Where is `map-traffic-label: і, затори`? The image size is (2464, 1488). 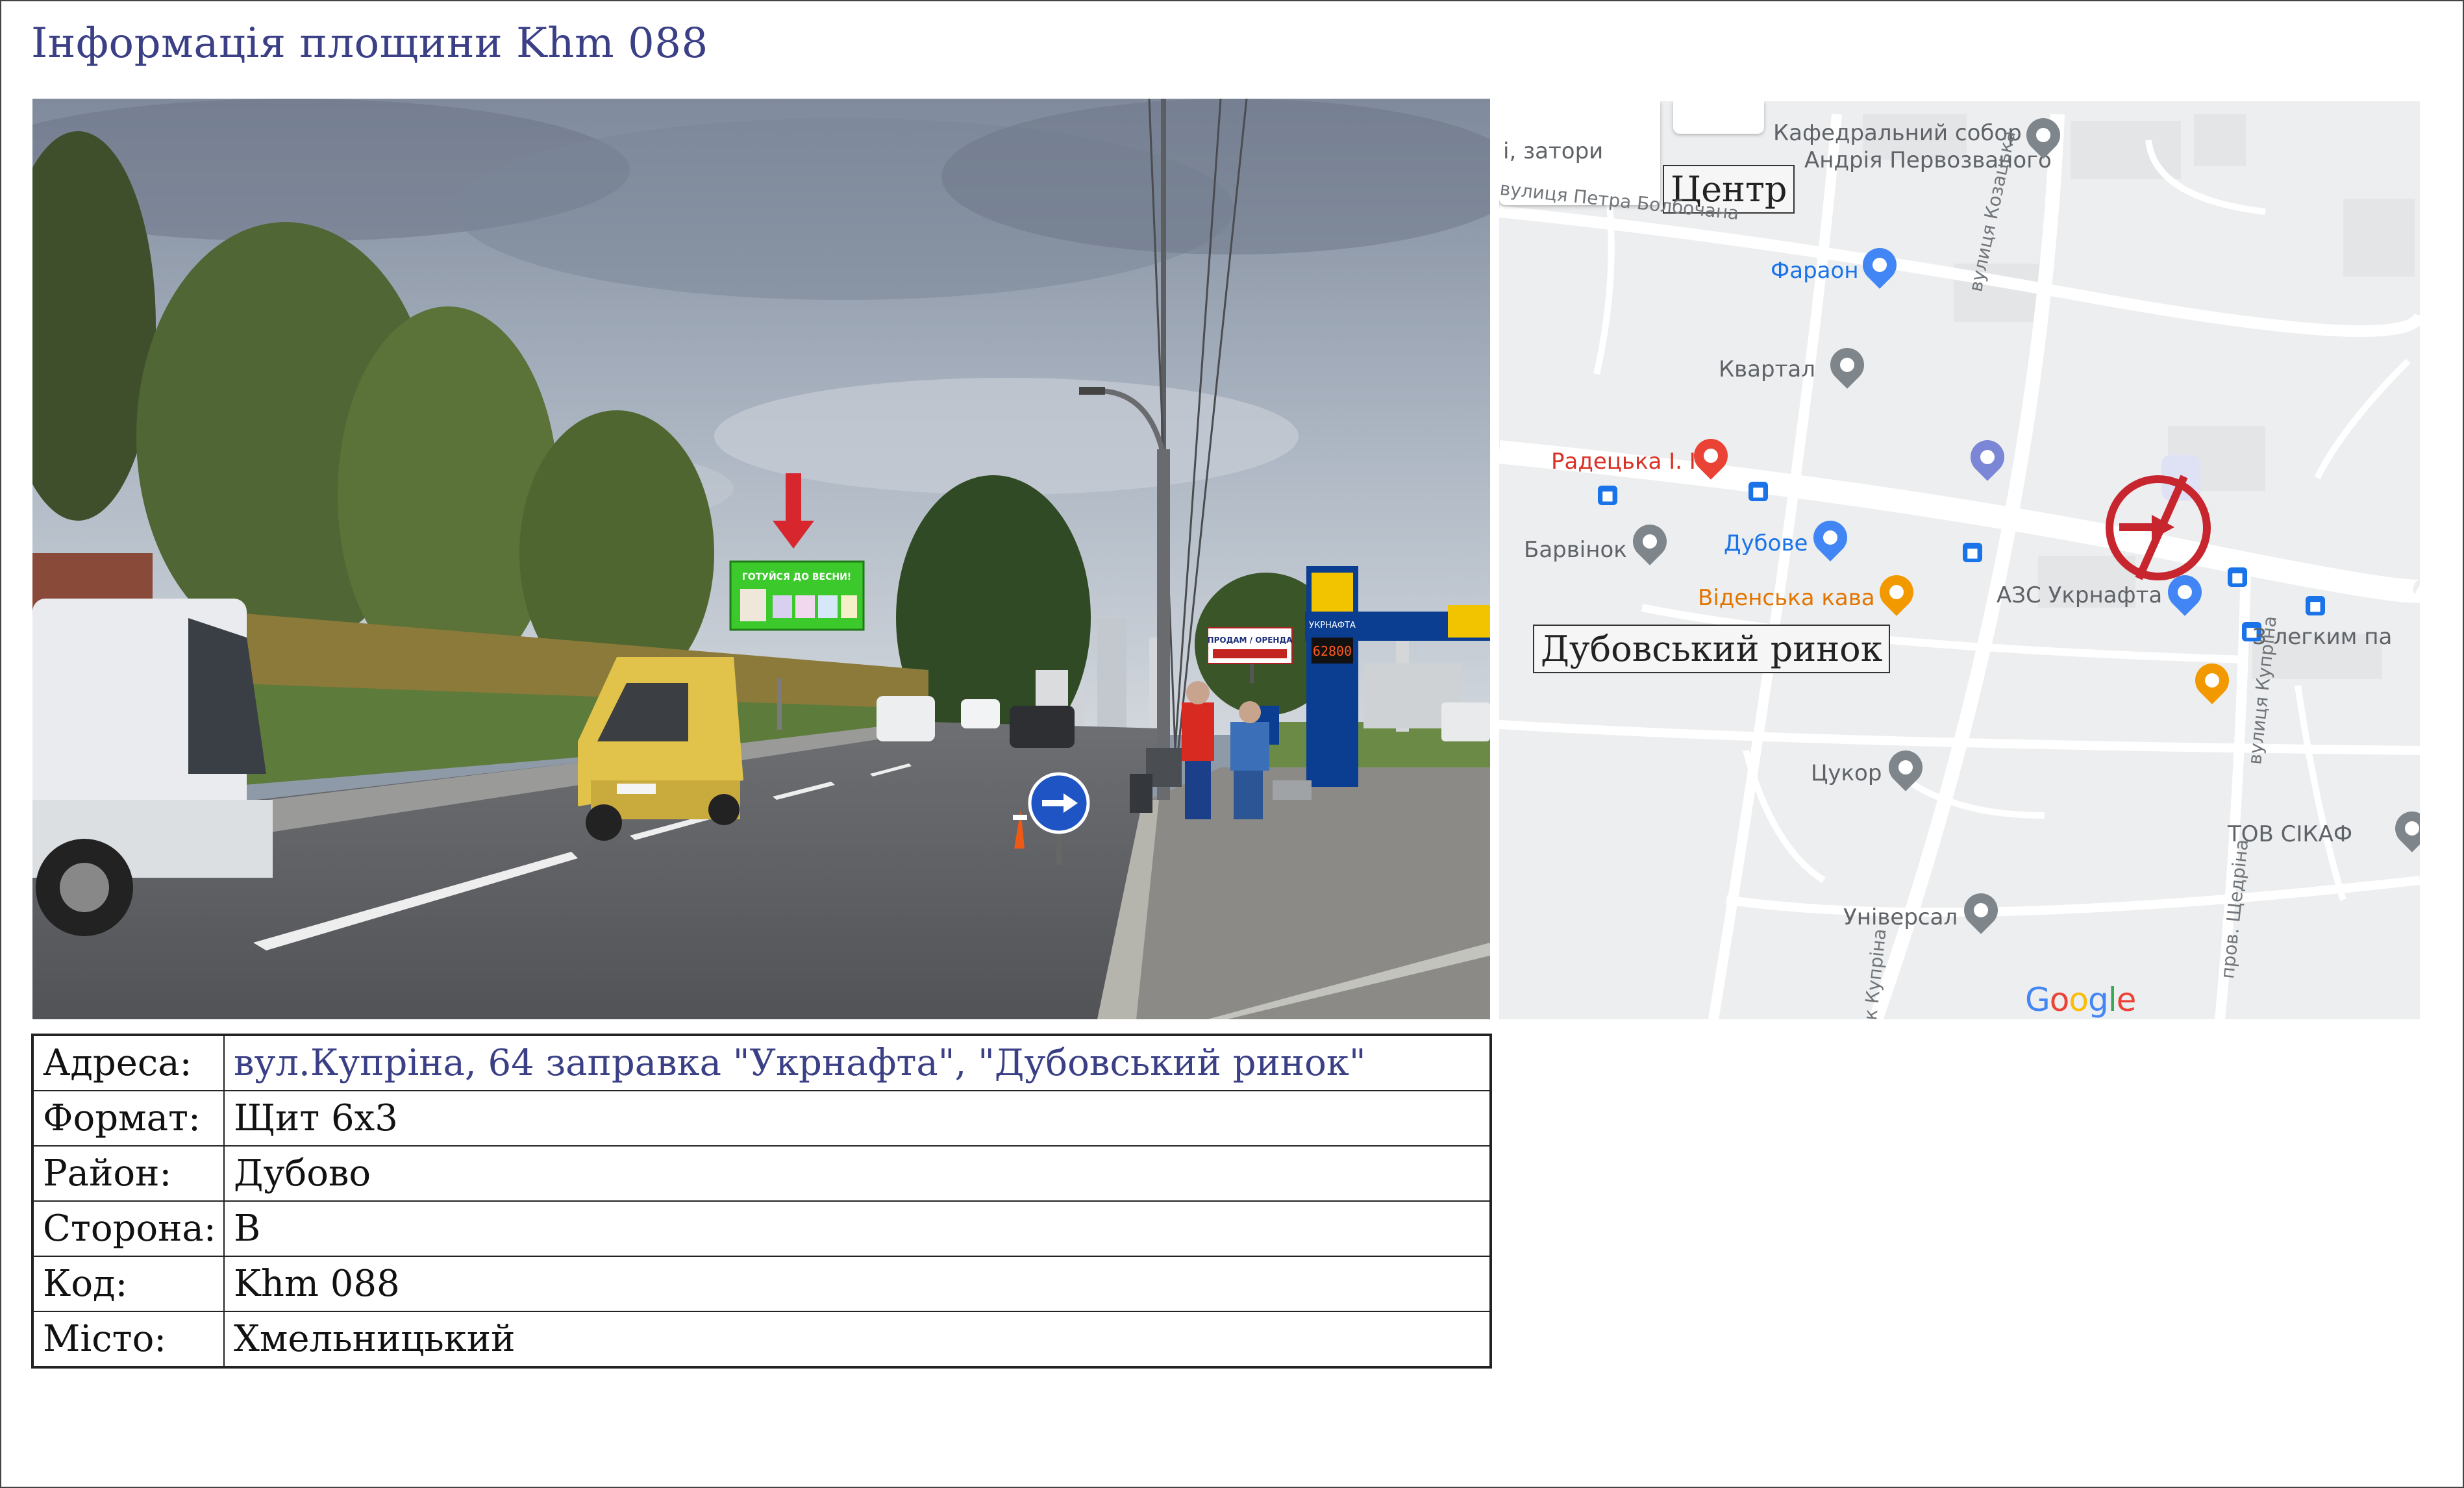
map-traffic-label: і, затори is located at coordinates (1553, 151).